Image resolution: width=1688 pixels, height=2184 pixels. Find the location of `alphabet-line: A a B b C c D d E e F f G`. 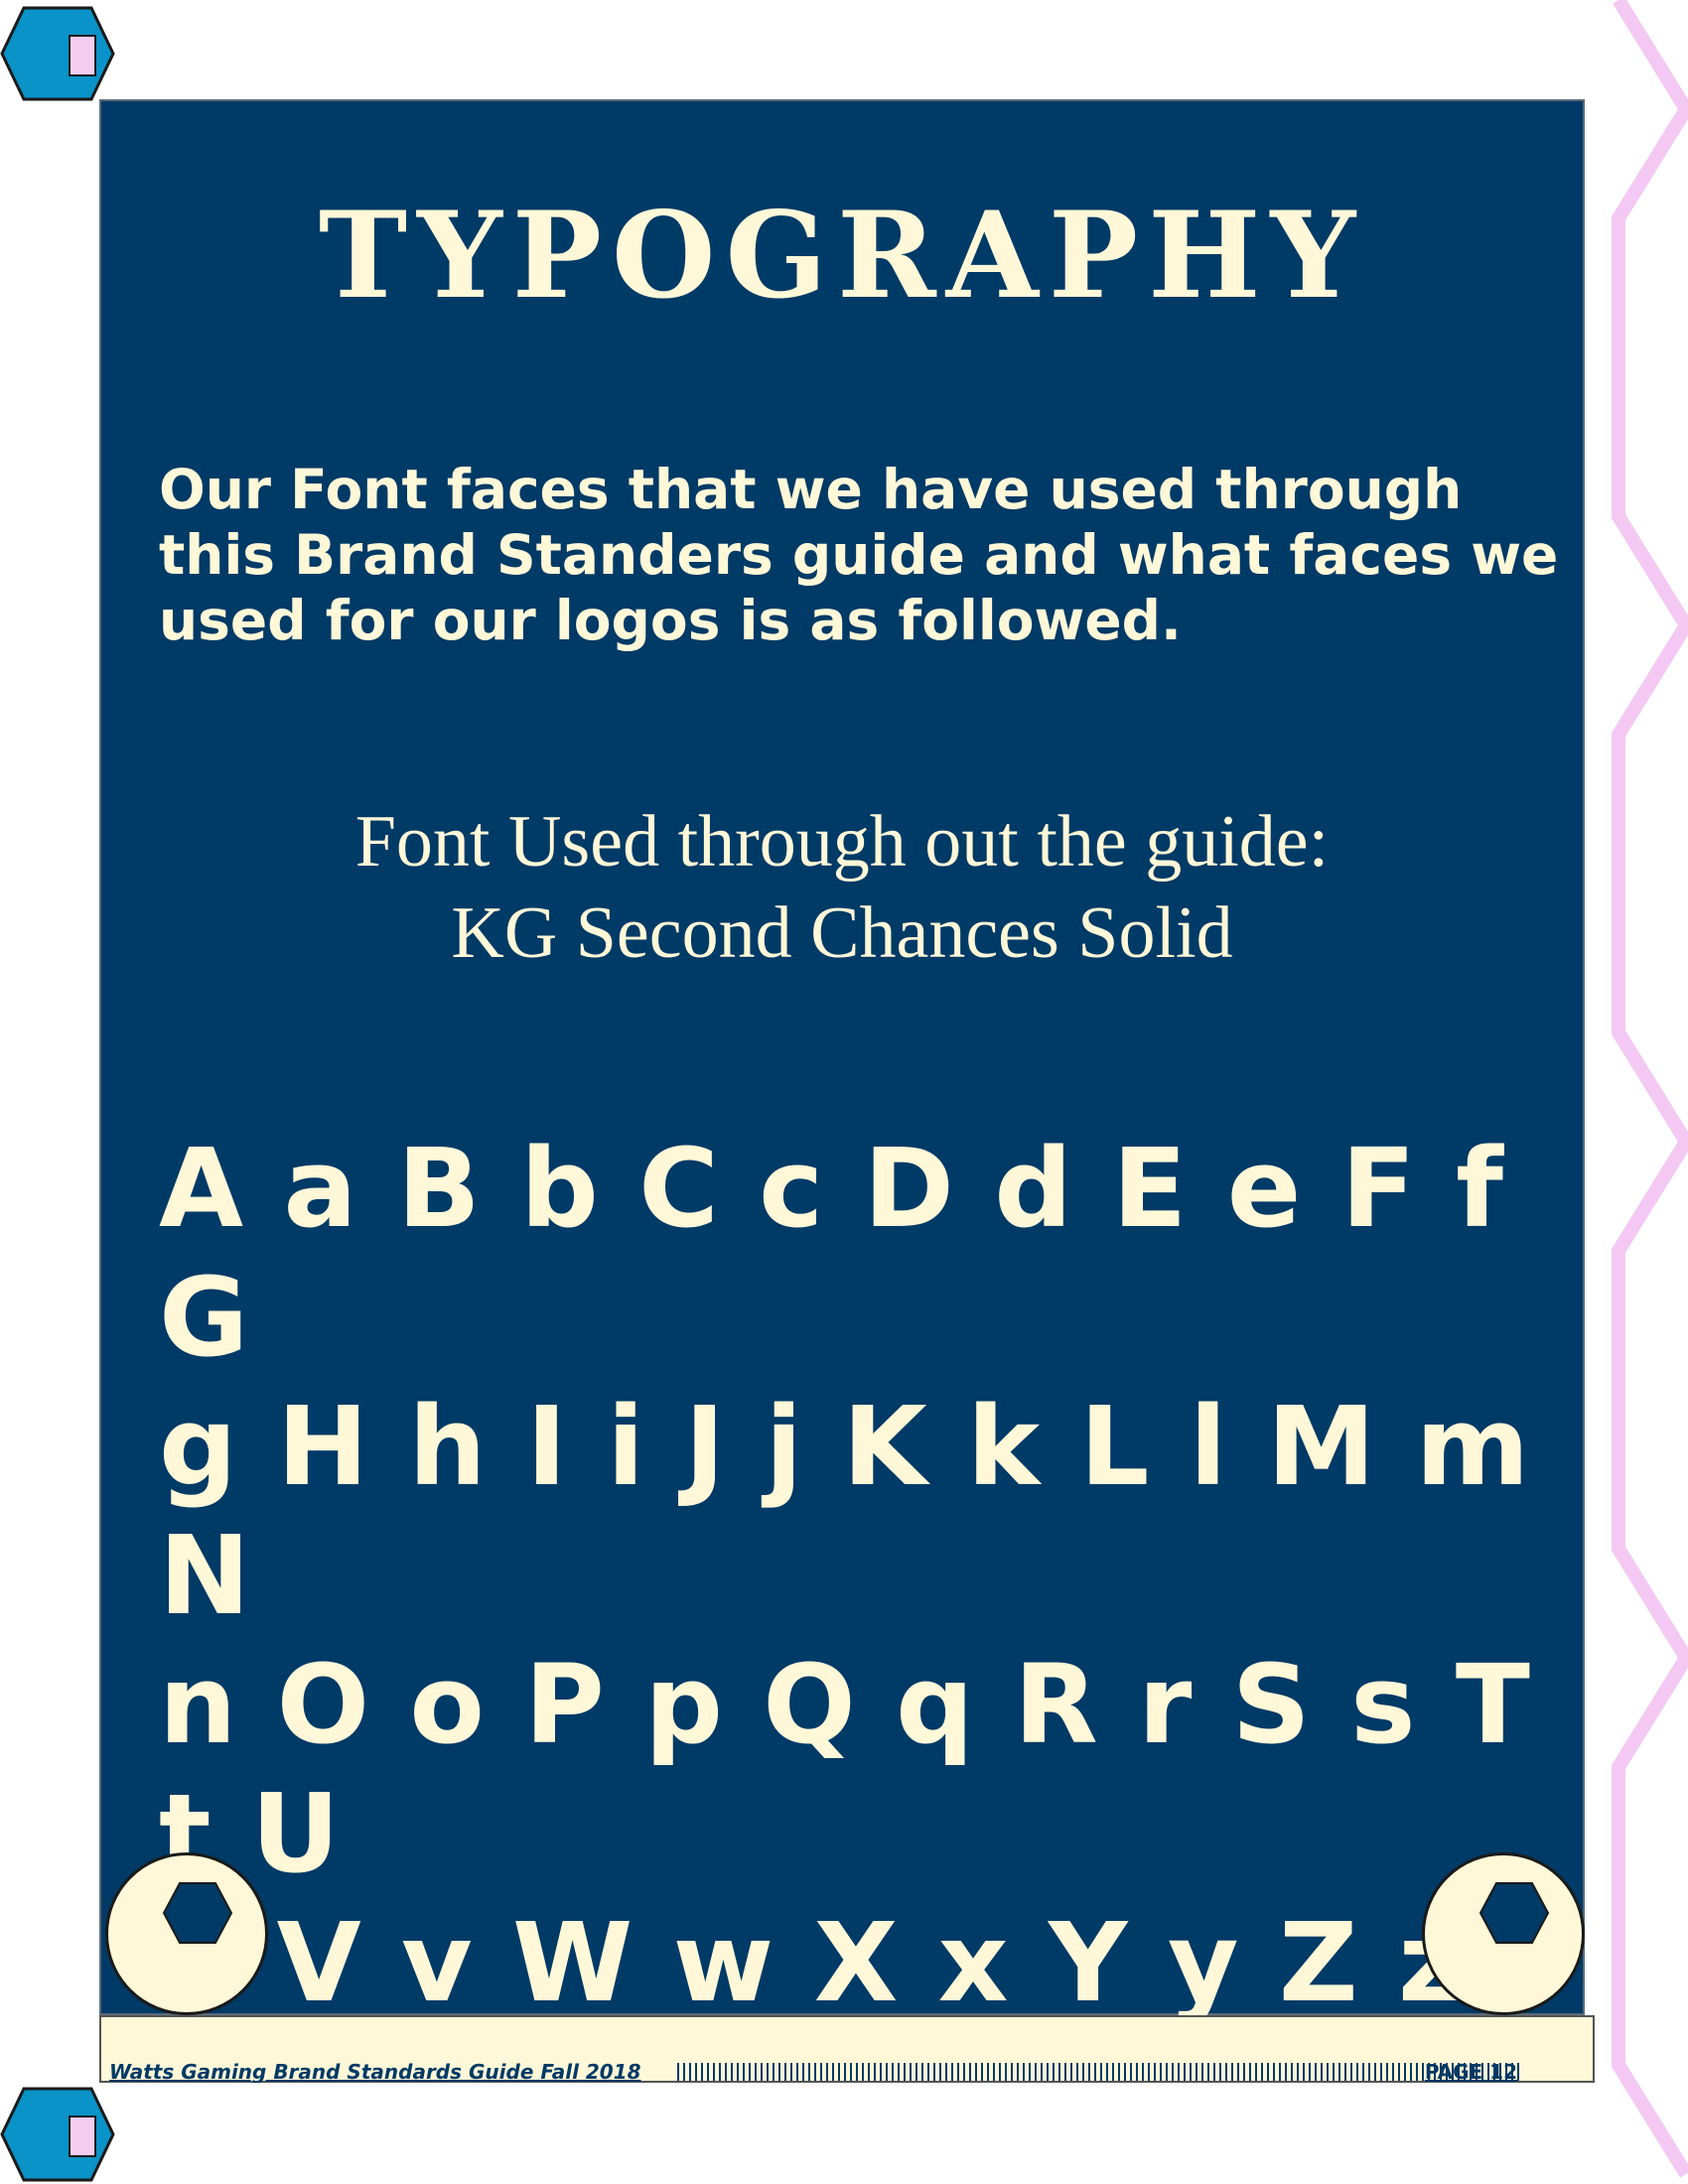

alphabet-line: A a B b C c D d E e F f G is located at coordinates (833, 1253).